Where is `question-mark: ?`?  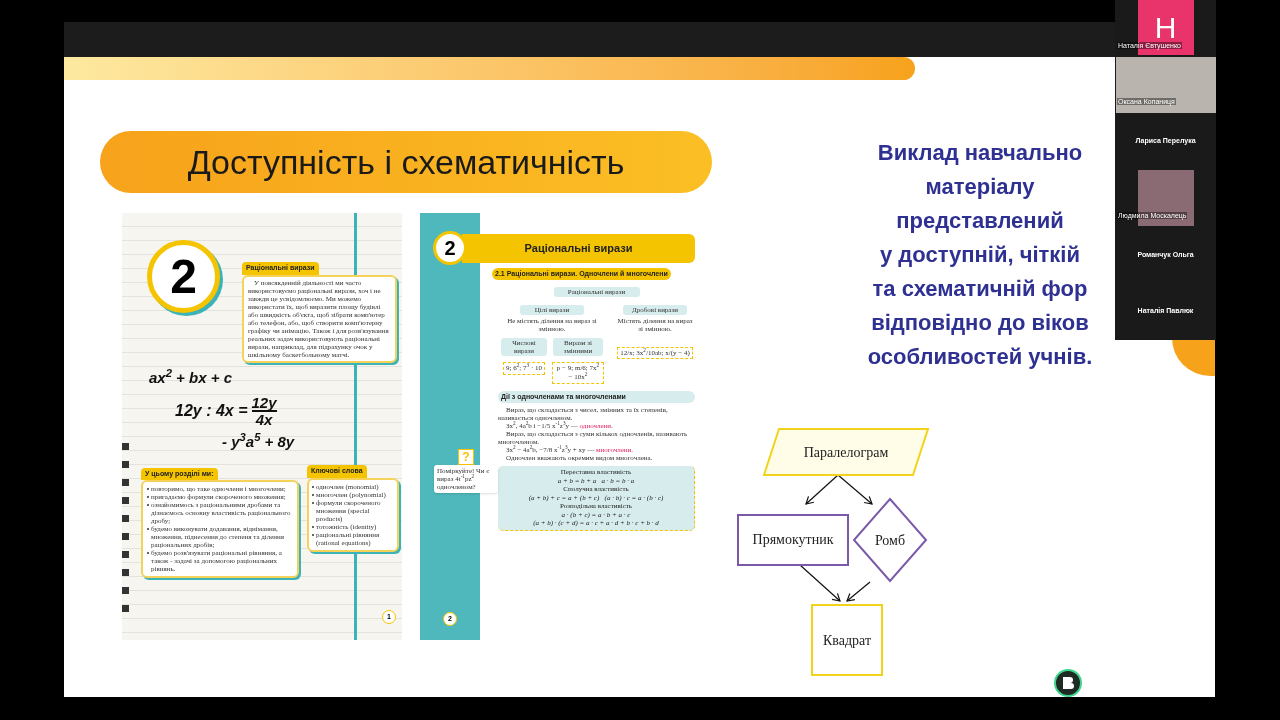 question-mark: ? is located at coordinates (466, 457).